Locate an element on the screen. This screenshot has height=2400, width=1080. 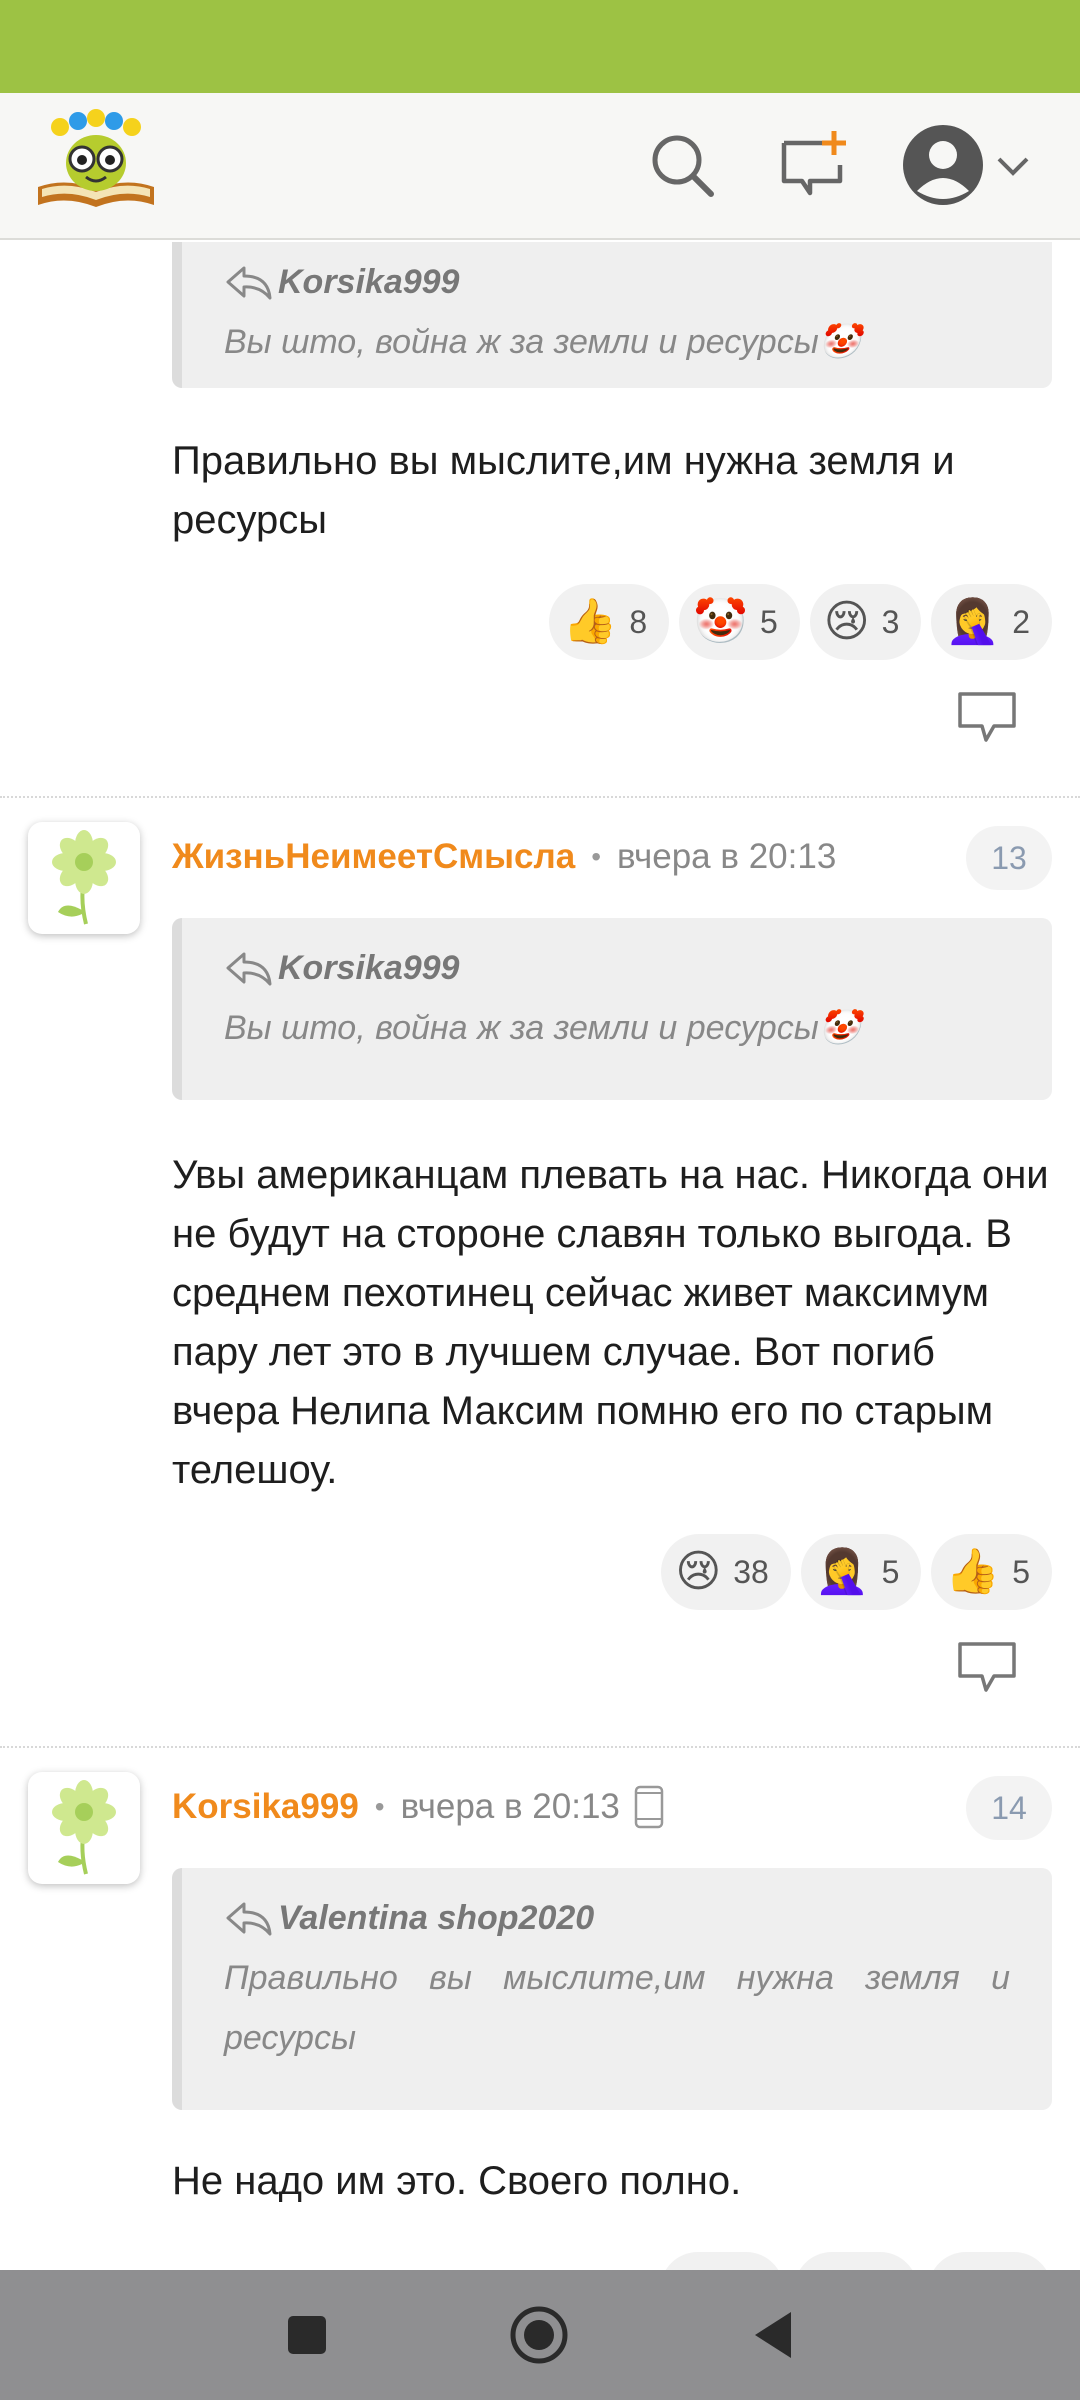
site-logo is located at coordinates (96, 159).